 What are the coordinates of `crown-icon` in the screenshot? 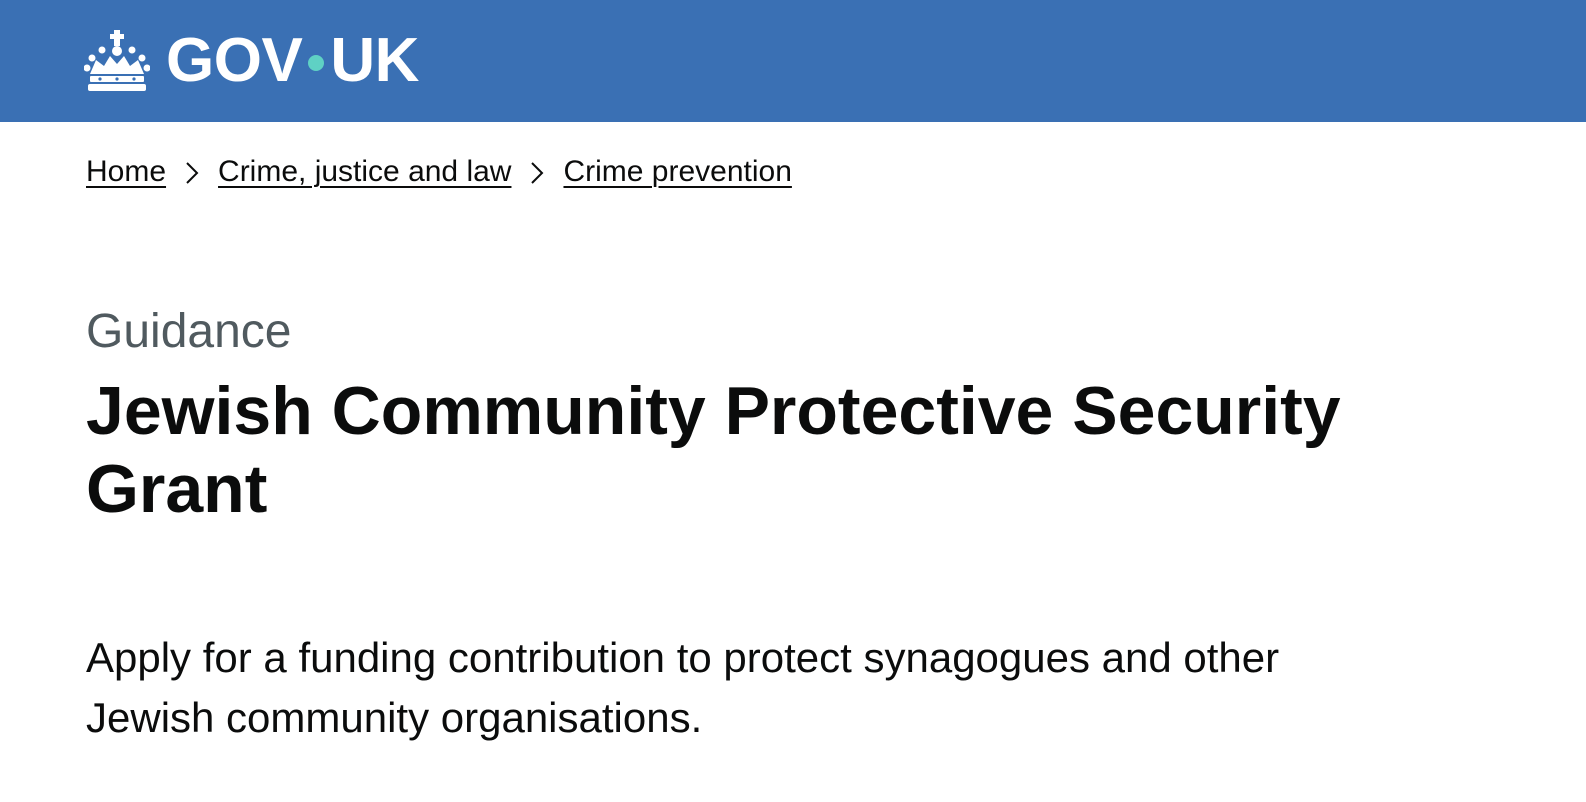 It's located at (117, 60).